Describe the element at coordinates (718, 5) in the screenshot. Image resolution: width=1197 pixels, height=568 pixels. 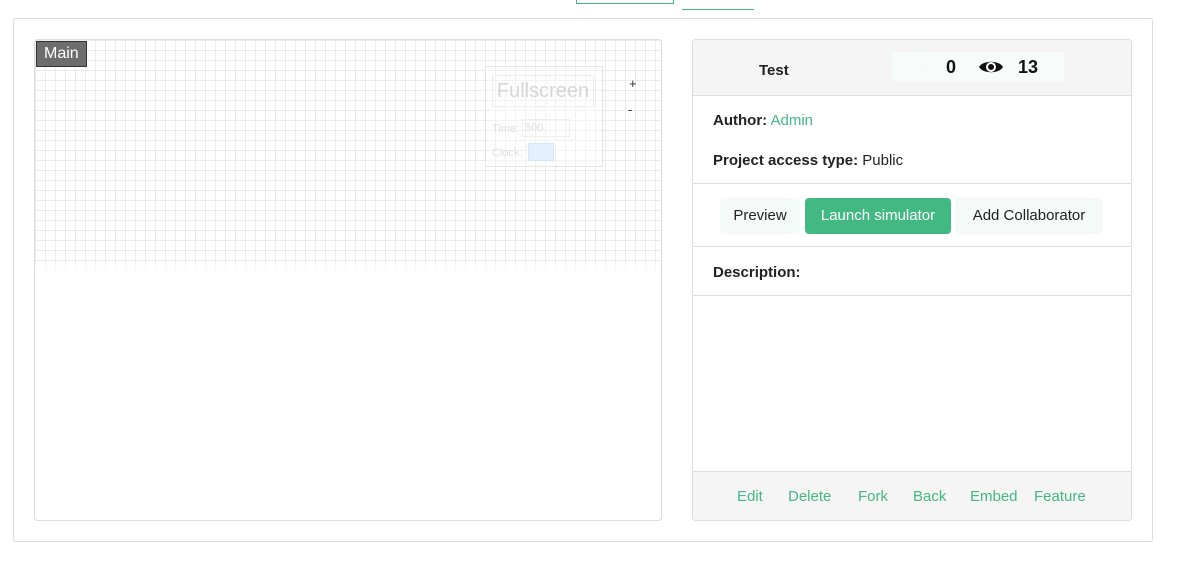
I see `top-tab-right` at that location.